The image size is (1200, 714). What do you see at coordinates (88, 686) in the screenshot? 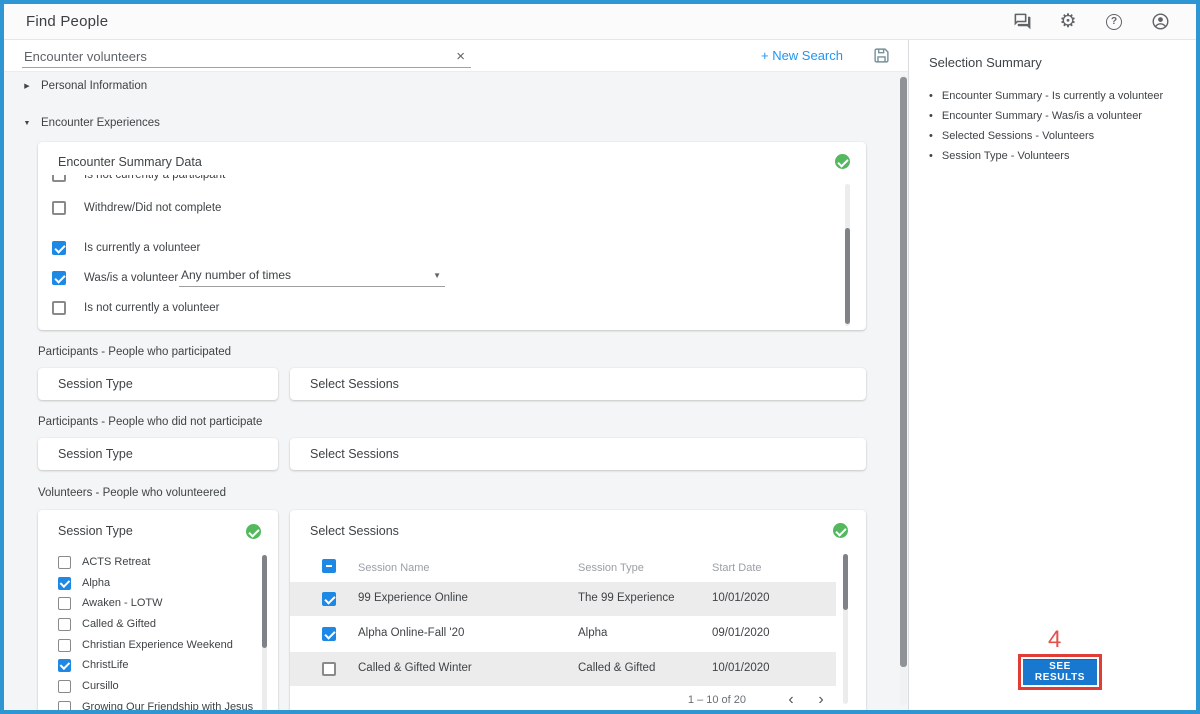
I see `session-type-option: Cursillo` at bounding box center [88, 686].